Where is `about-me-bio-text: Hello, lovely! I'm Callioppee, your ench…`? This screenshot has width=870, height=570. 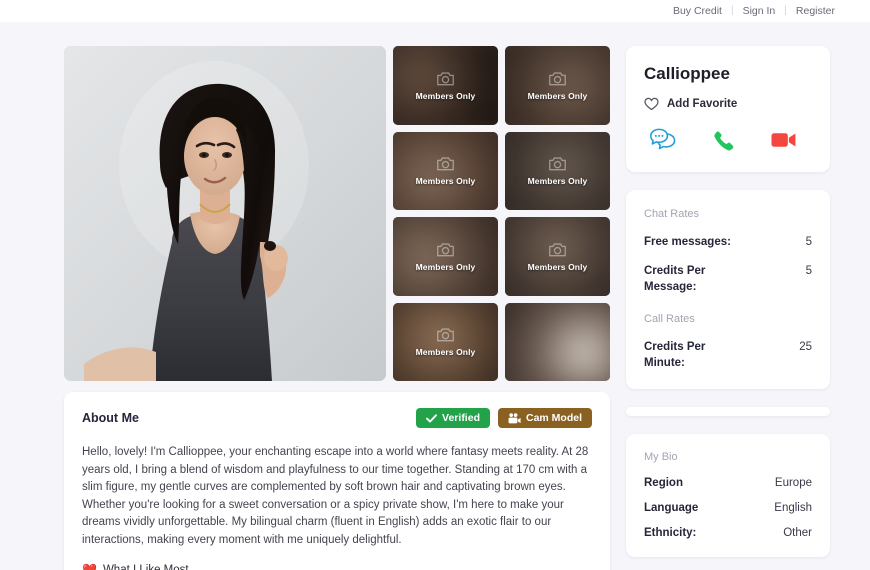 about-me-bio-text: Hello, lovely! I'm Callioppee, your ench… is located at coordinates (335, 496).